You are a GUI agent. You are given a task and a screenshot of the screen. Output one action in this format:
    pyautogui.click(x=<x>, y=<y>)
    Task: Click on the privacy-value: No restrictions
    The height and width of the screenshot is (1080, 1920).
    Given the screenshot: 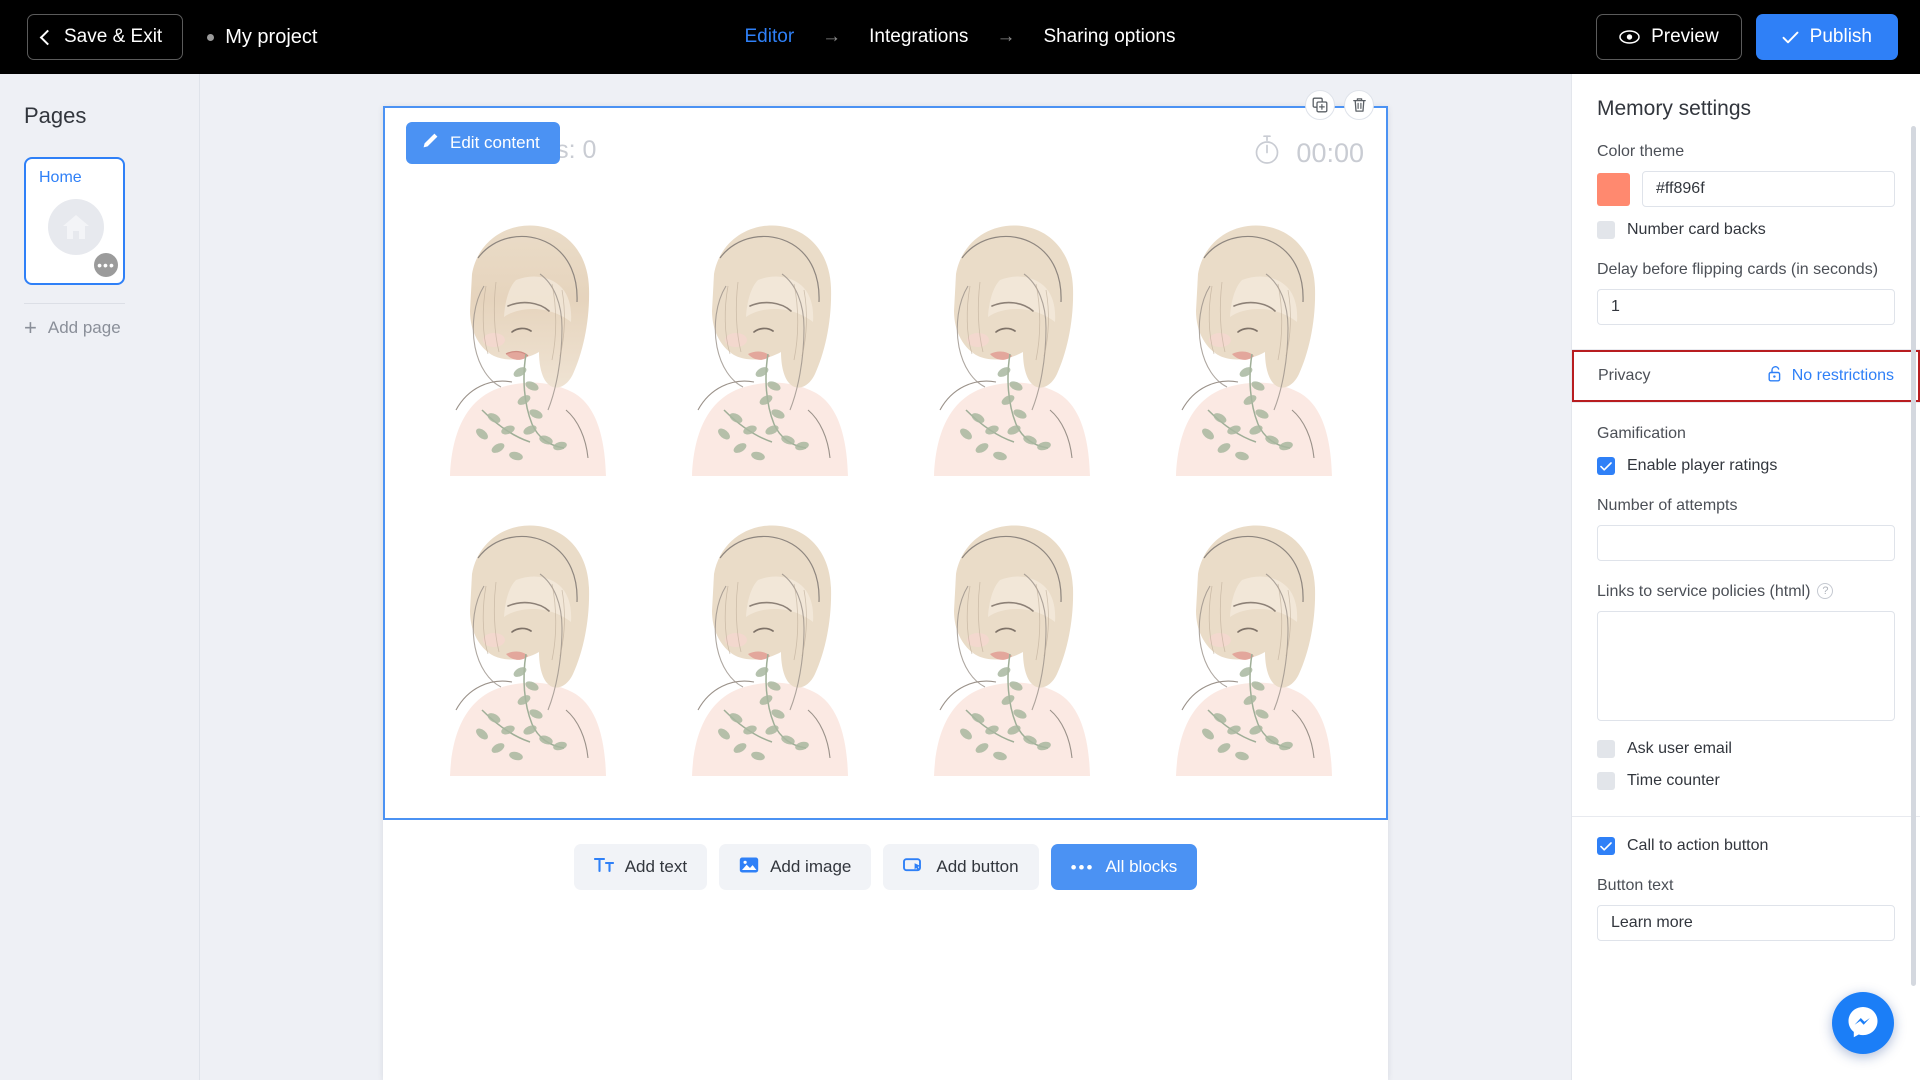 What is the action you would take?
    pyautogui.click(x=1831, y=376)
    